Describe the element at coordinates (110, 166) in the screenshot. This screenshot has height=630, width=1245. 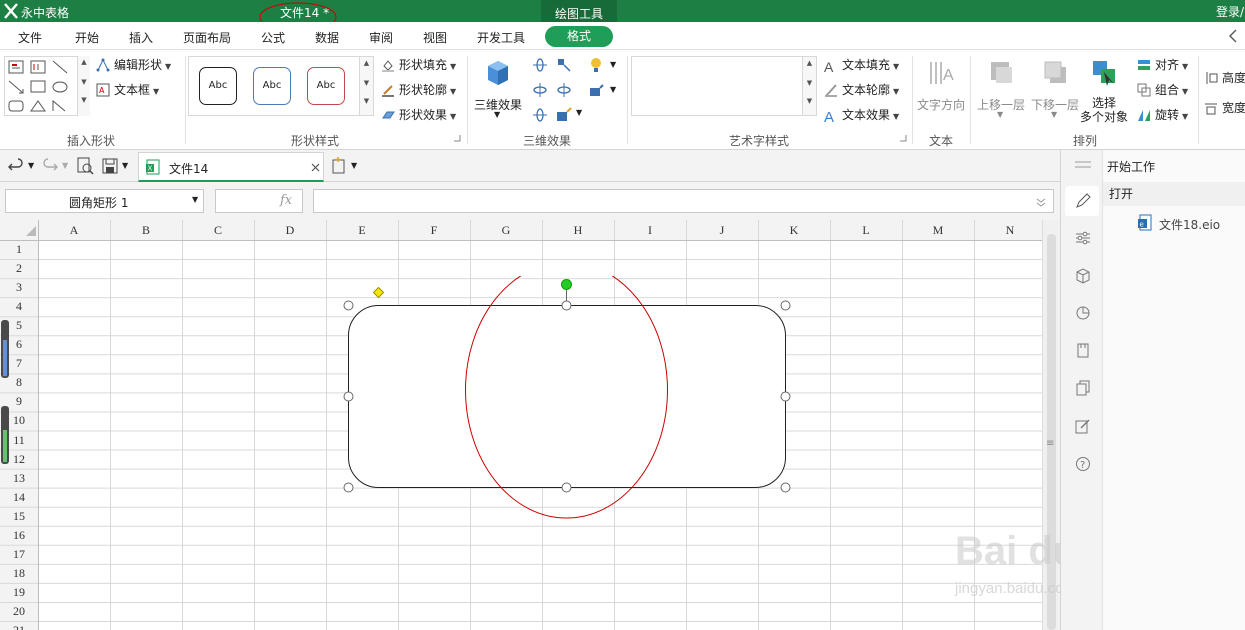
I see `save-icon` at that location.